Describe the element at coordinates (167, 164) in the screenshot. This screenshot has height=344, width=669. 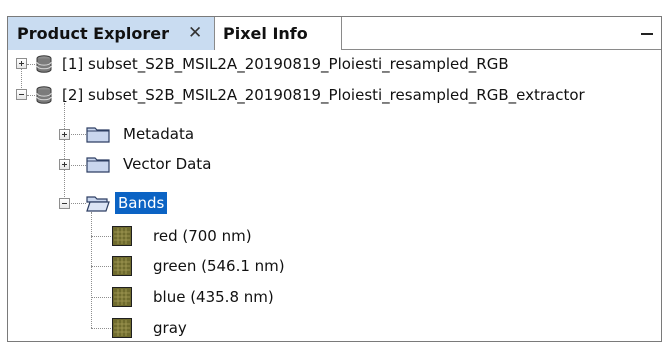
I see `vector-data-label: Vector Data` at that location.